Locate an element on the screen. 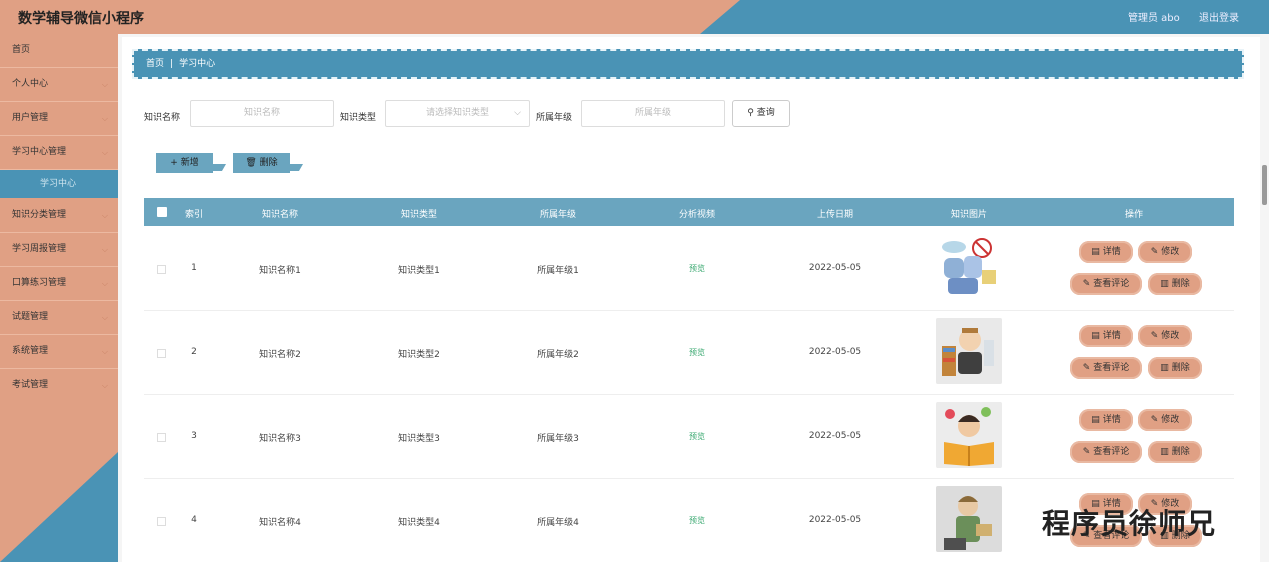  row-index: 1 is located at coordinates (194, 268).